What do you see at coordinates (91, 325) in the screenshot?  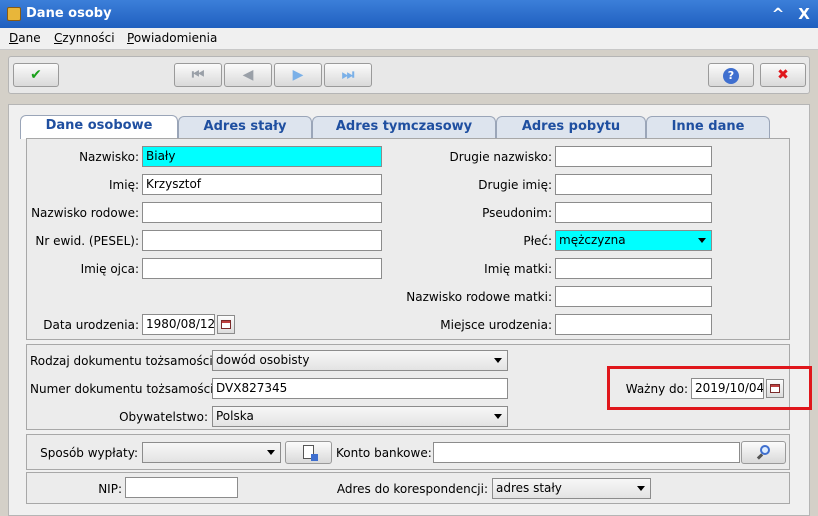 I see `birth-date-label: Data urodzenia:` at bounding box center [91, 325].